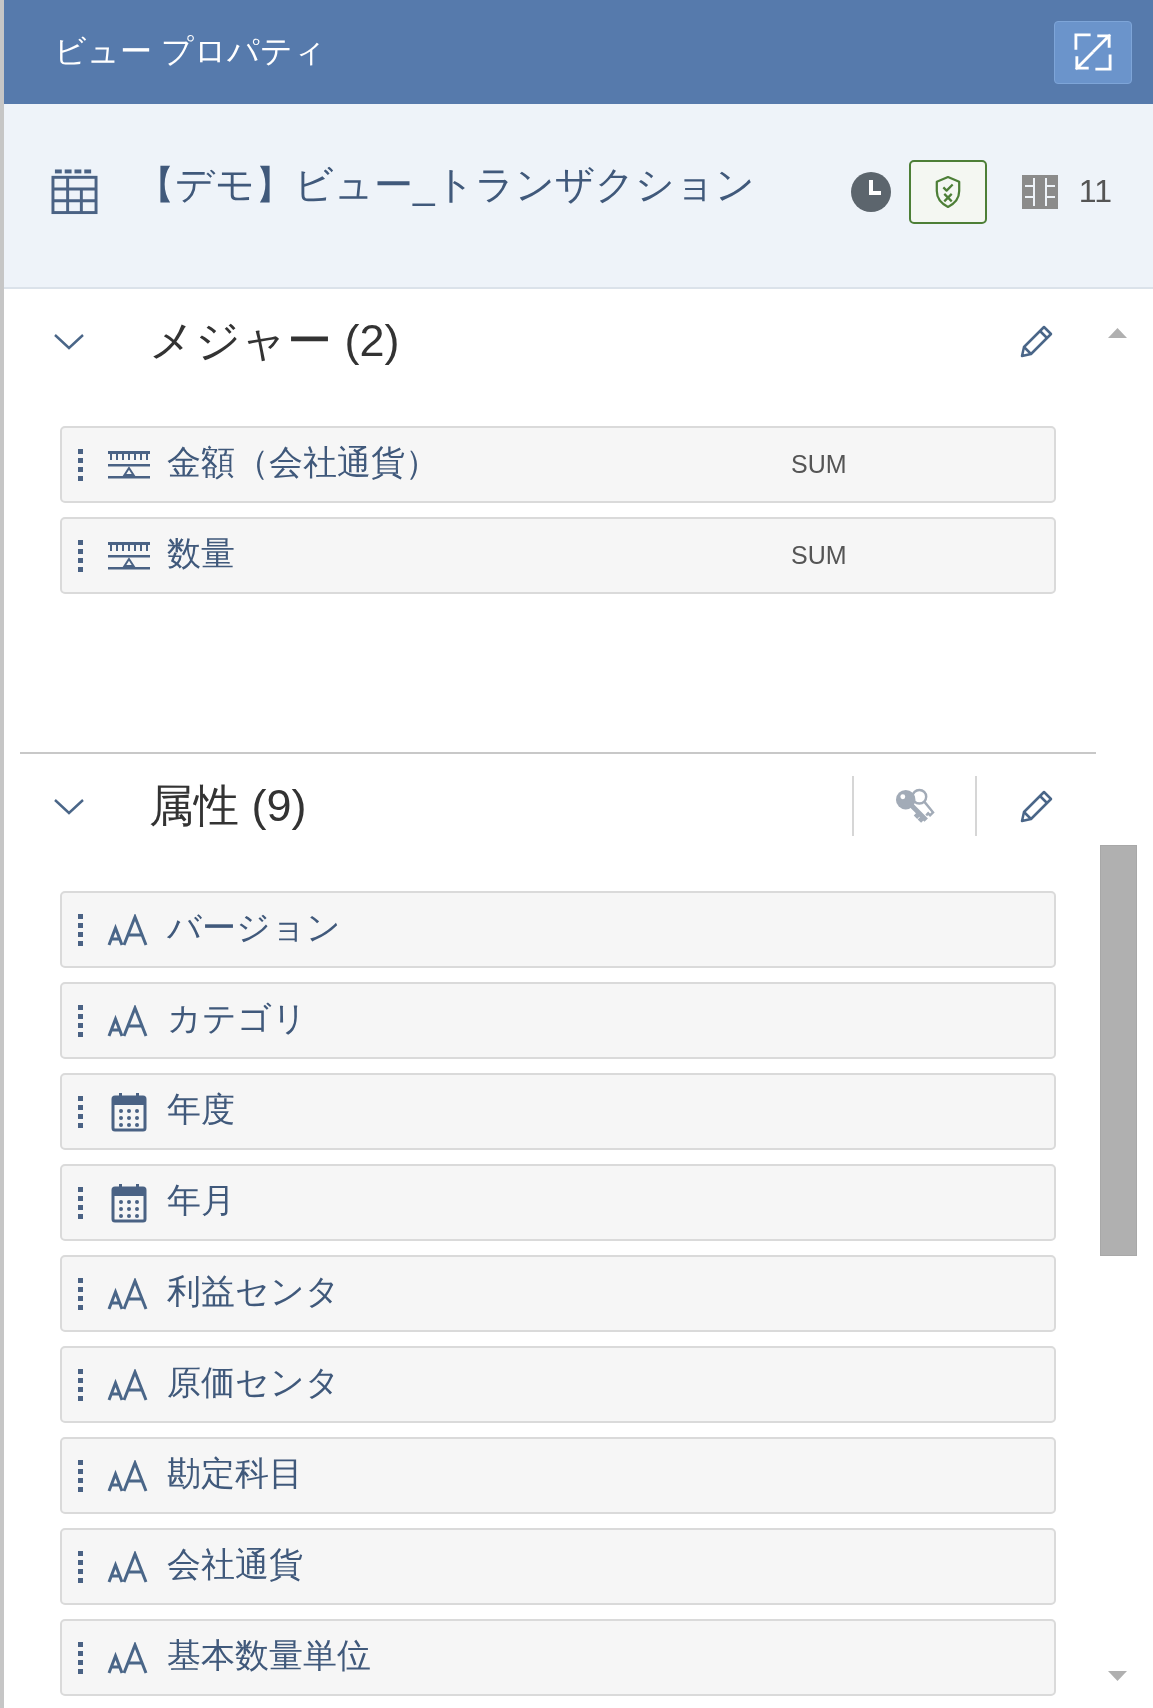 Image resolution: width=1153 pixels, height=1708 pixels. What do you see at coordinates (254, 1382) in the screenshot?
I see `field-name: 原価センタ` at bounding box center [254, 1382].